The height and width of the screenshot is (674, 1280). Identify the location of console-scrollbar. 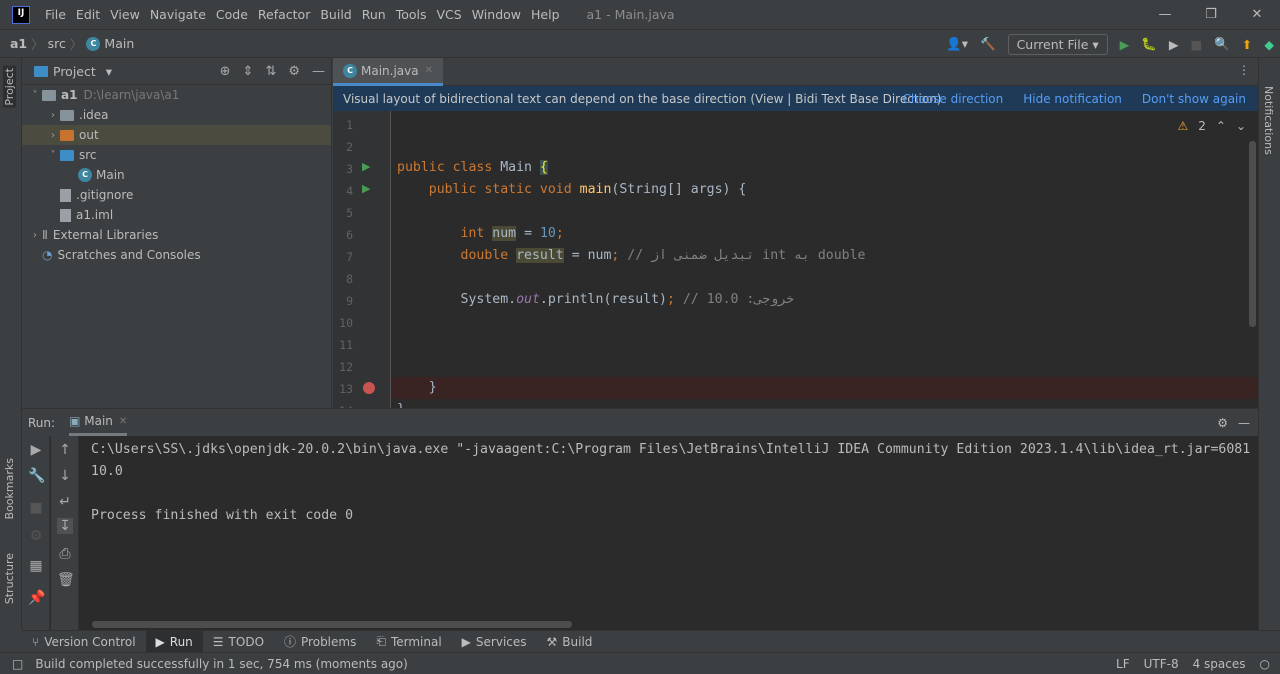
(332, 624).